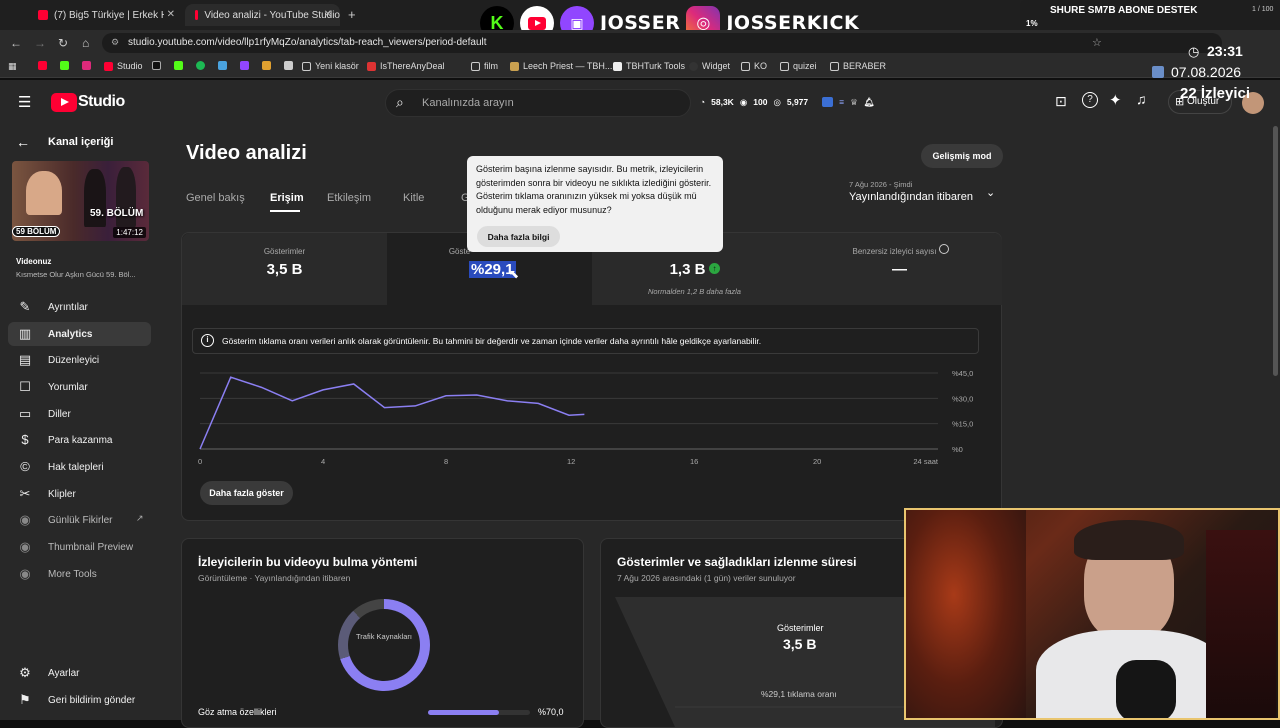 This screenshot has width=1280, height=728. What do you see at coordinates (80, 142) in the screenshot?
I see `channel-content-link: Kanal içeriği` at bounding box center [80, 142].